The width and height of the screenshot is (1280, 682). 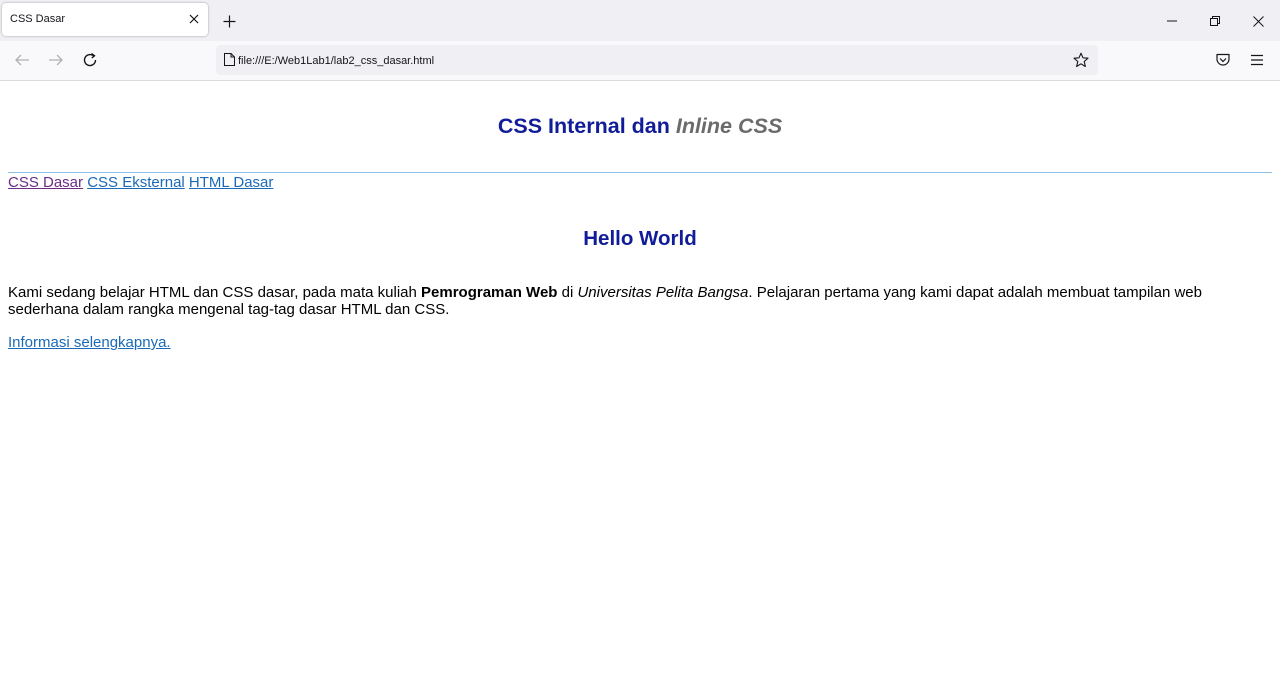 I want to click on more-info-link: Informasi selengkapnya., so click(x=89, y=342).